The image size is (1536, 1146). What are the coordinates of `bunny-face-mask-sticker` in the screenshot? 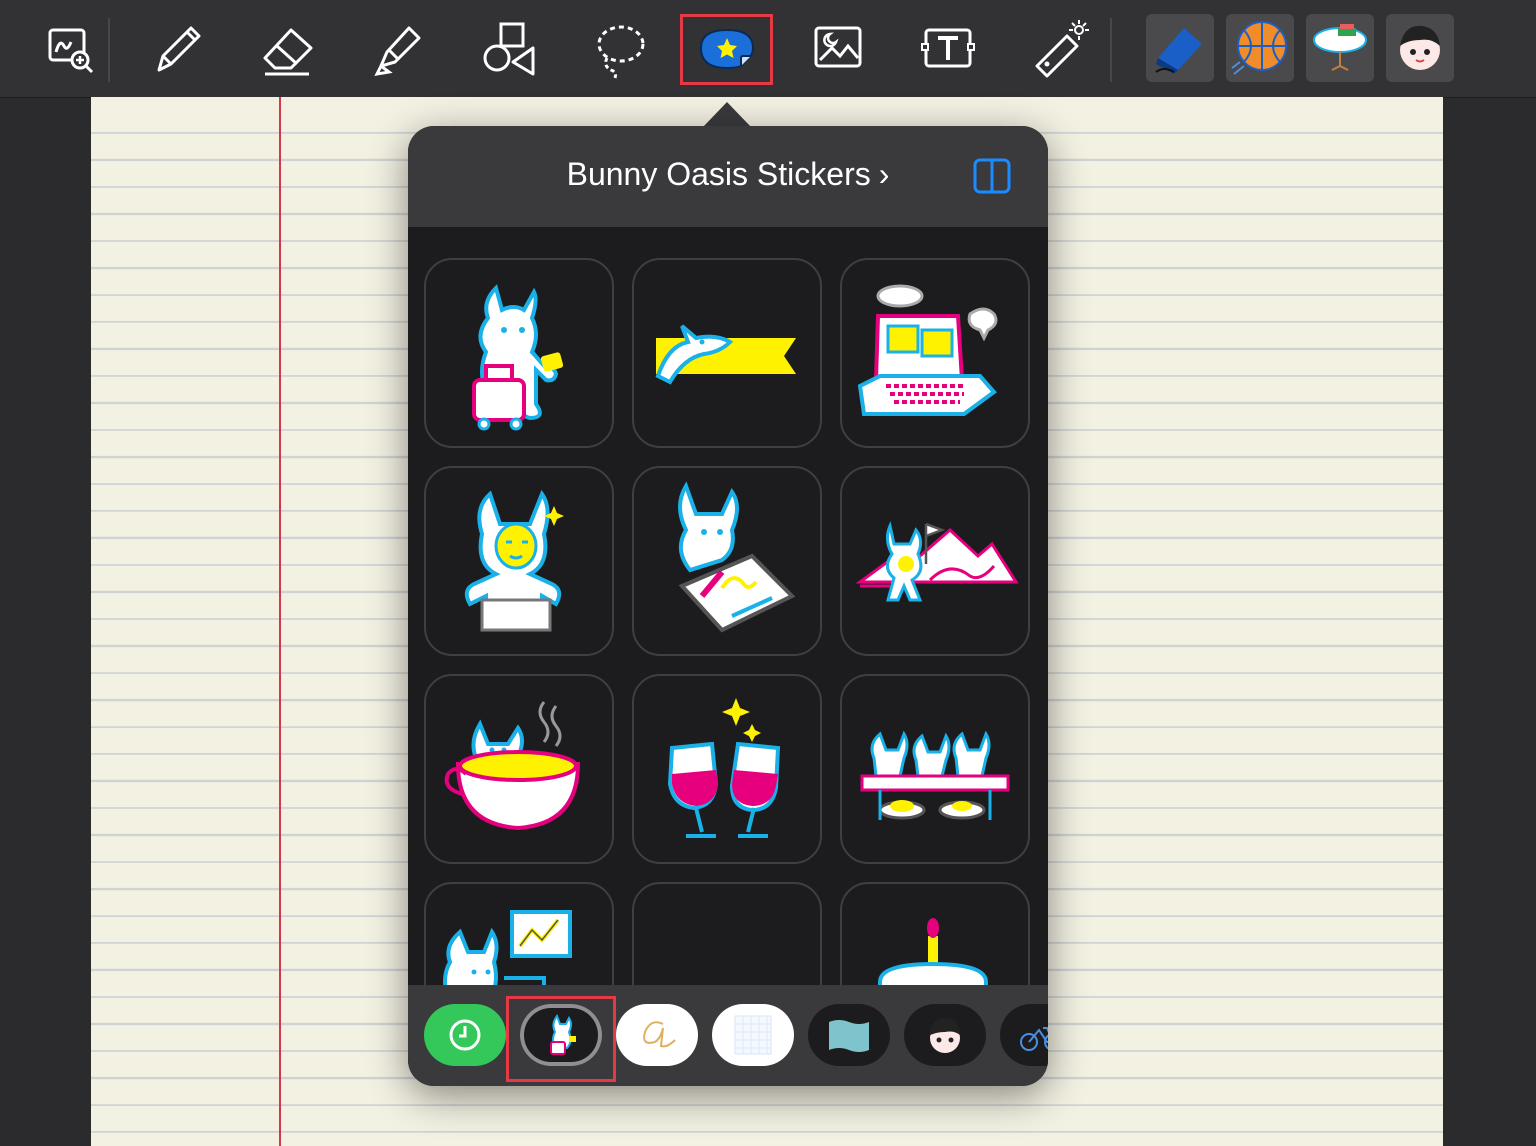 It's located at (519, 561).